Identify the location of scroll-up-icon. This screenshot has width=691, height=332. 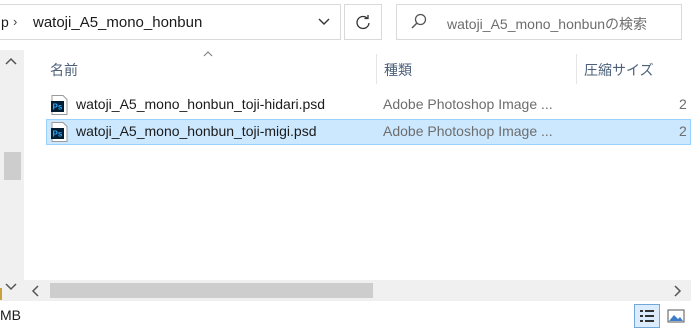
(11, 61).